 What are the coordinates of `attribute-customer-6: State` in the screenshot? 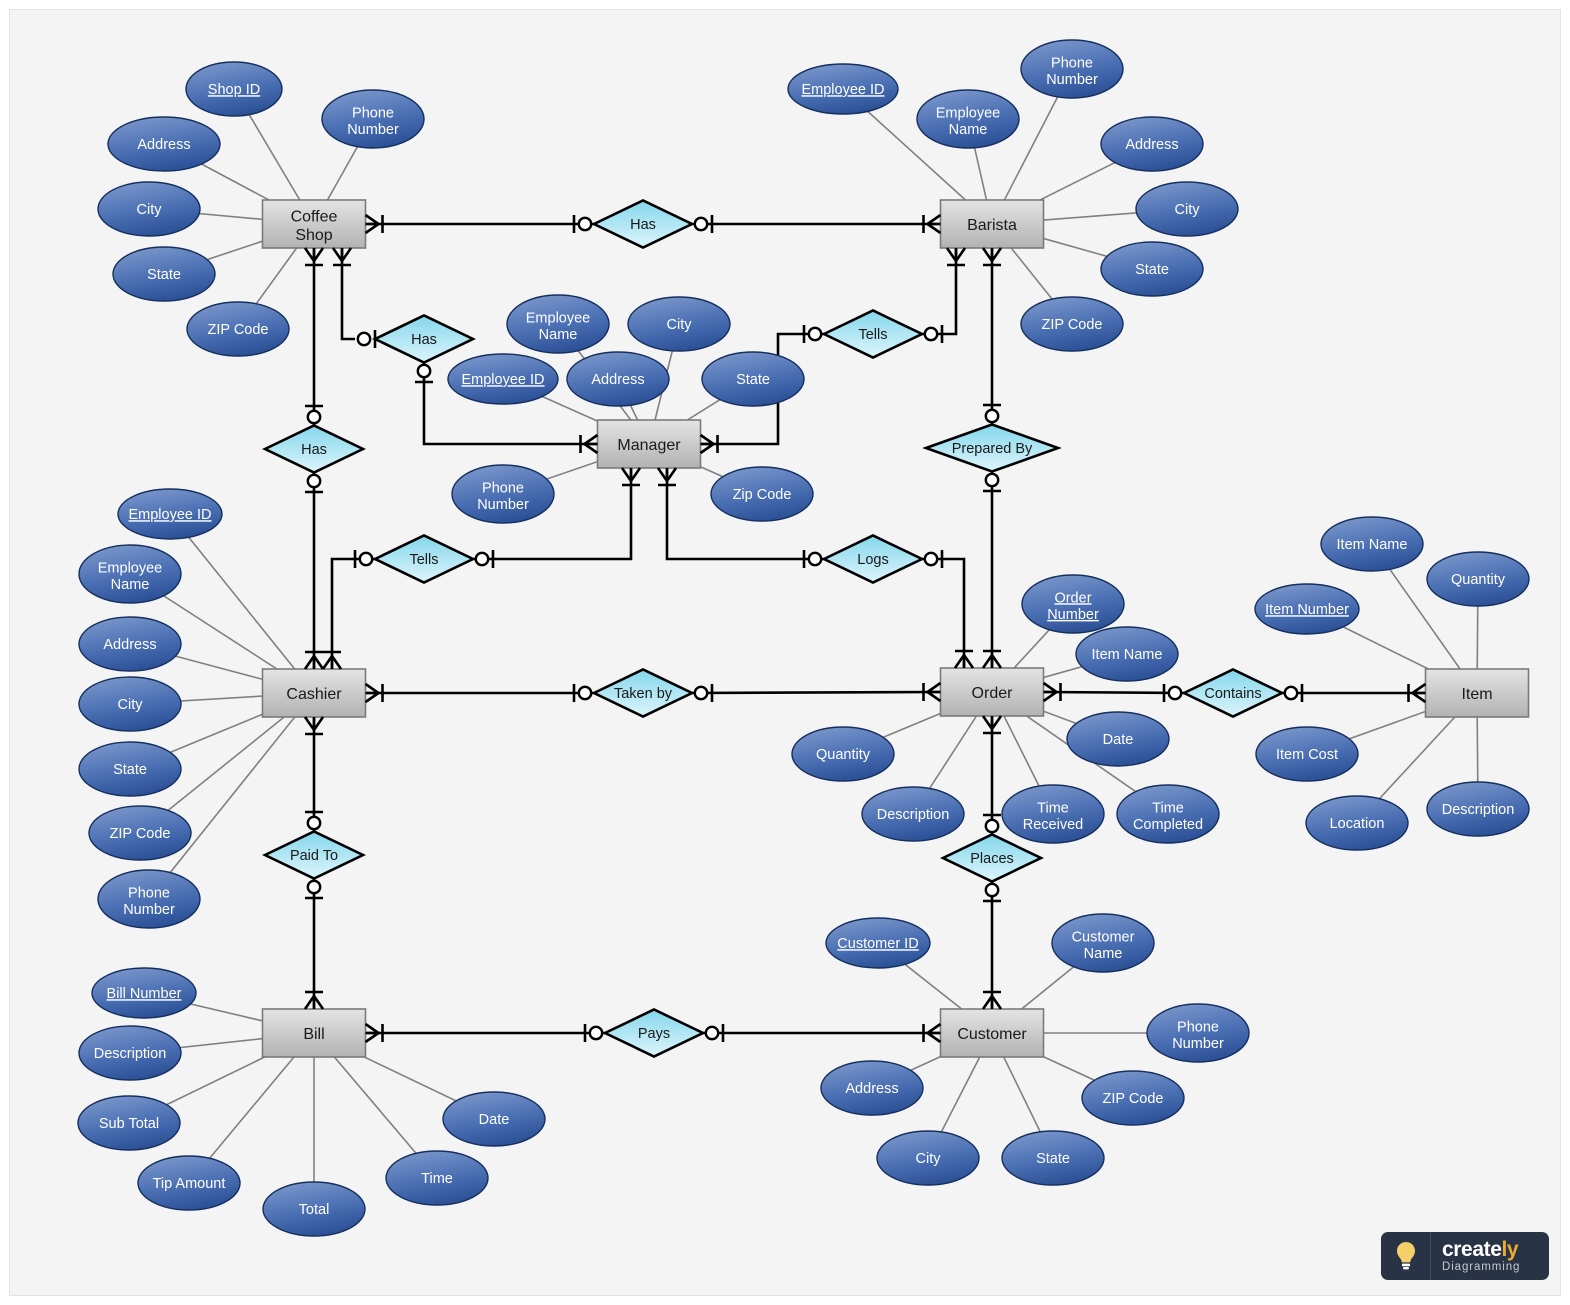 It's located at (1053, 1158).